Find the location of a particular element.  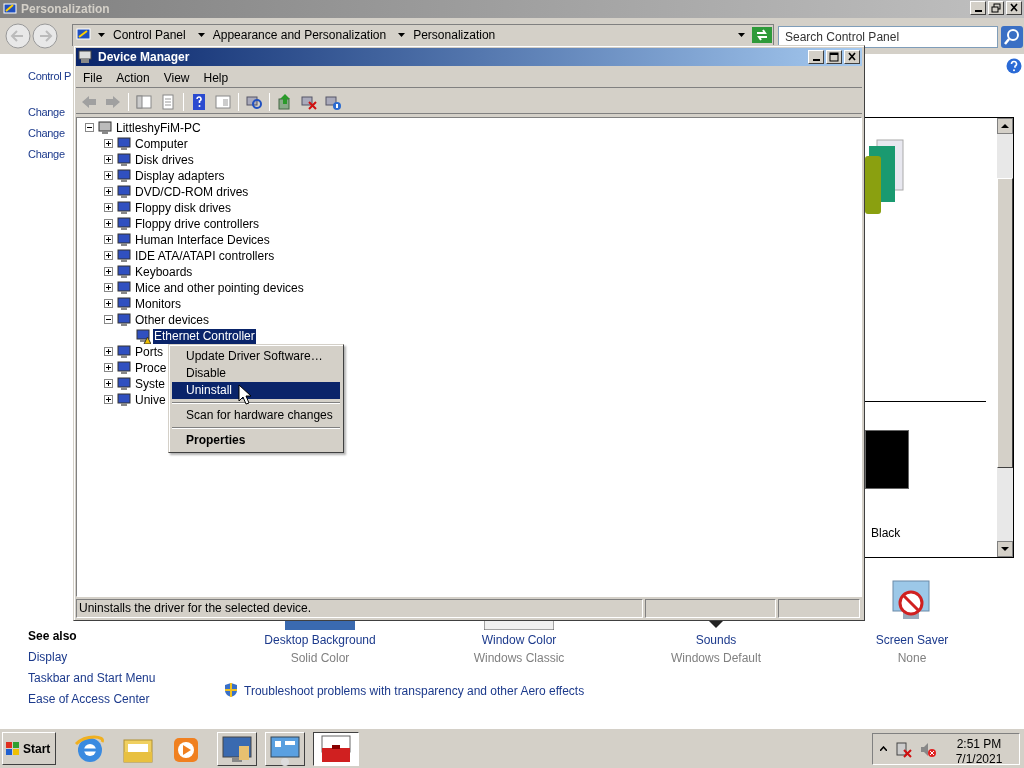

menu-item: Disable is located at coordinates (256, 373).